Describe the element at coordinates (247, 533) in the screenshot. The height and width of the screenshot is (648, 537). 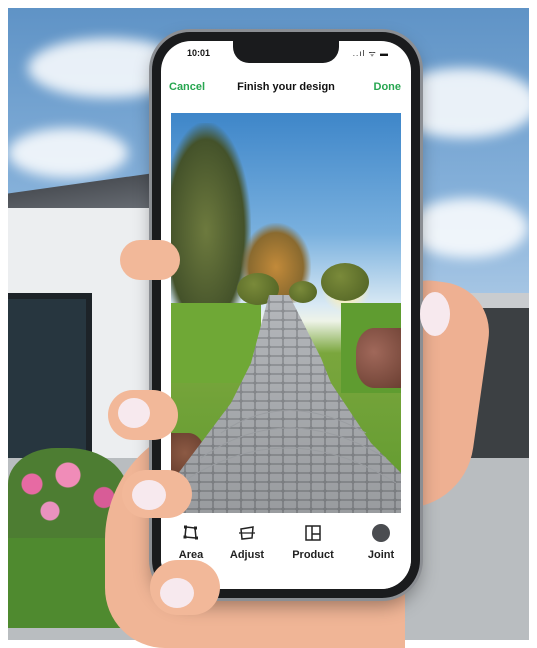
I see `adjust-perspective-icon` at that location.